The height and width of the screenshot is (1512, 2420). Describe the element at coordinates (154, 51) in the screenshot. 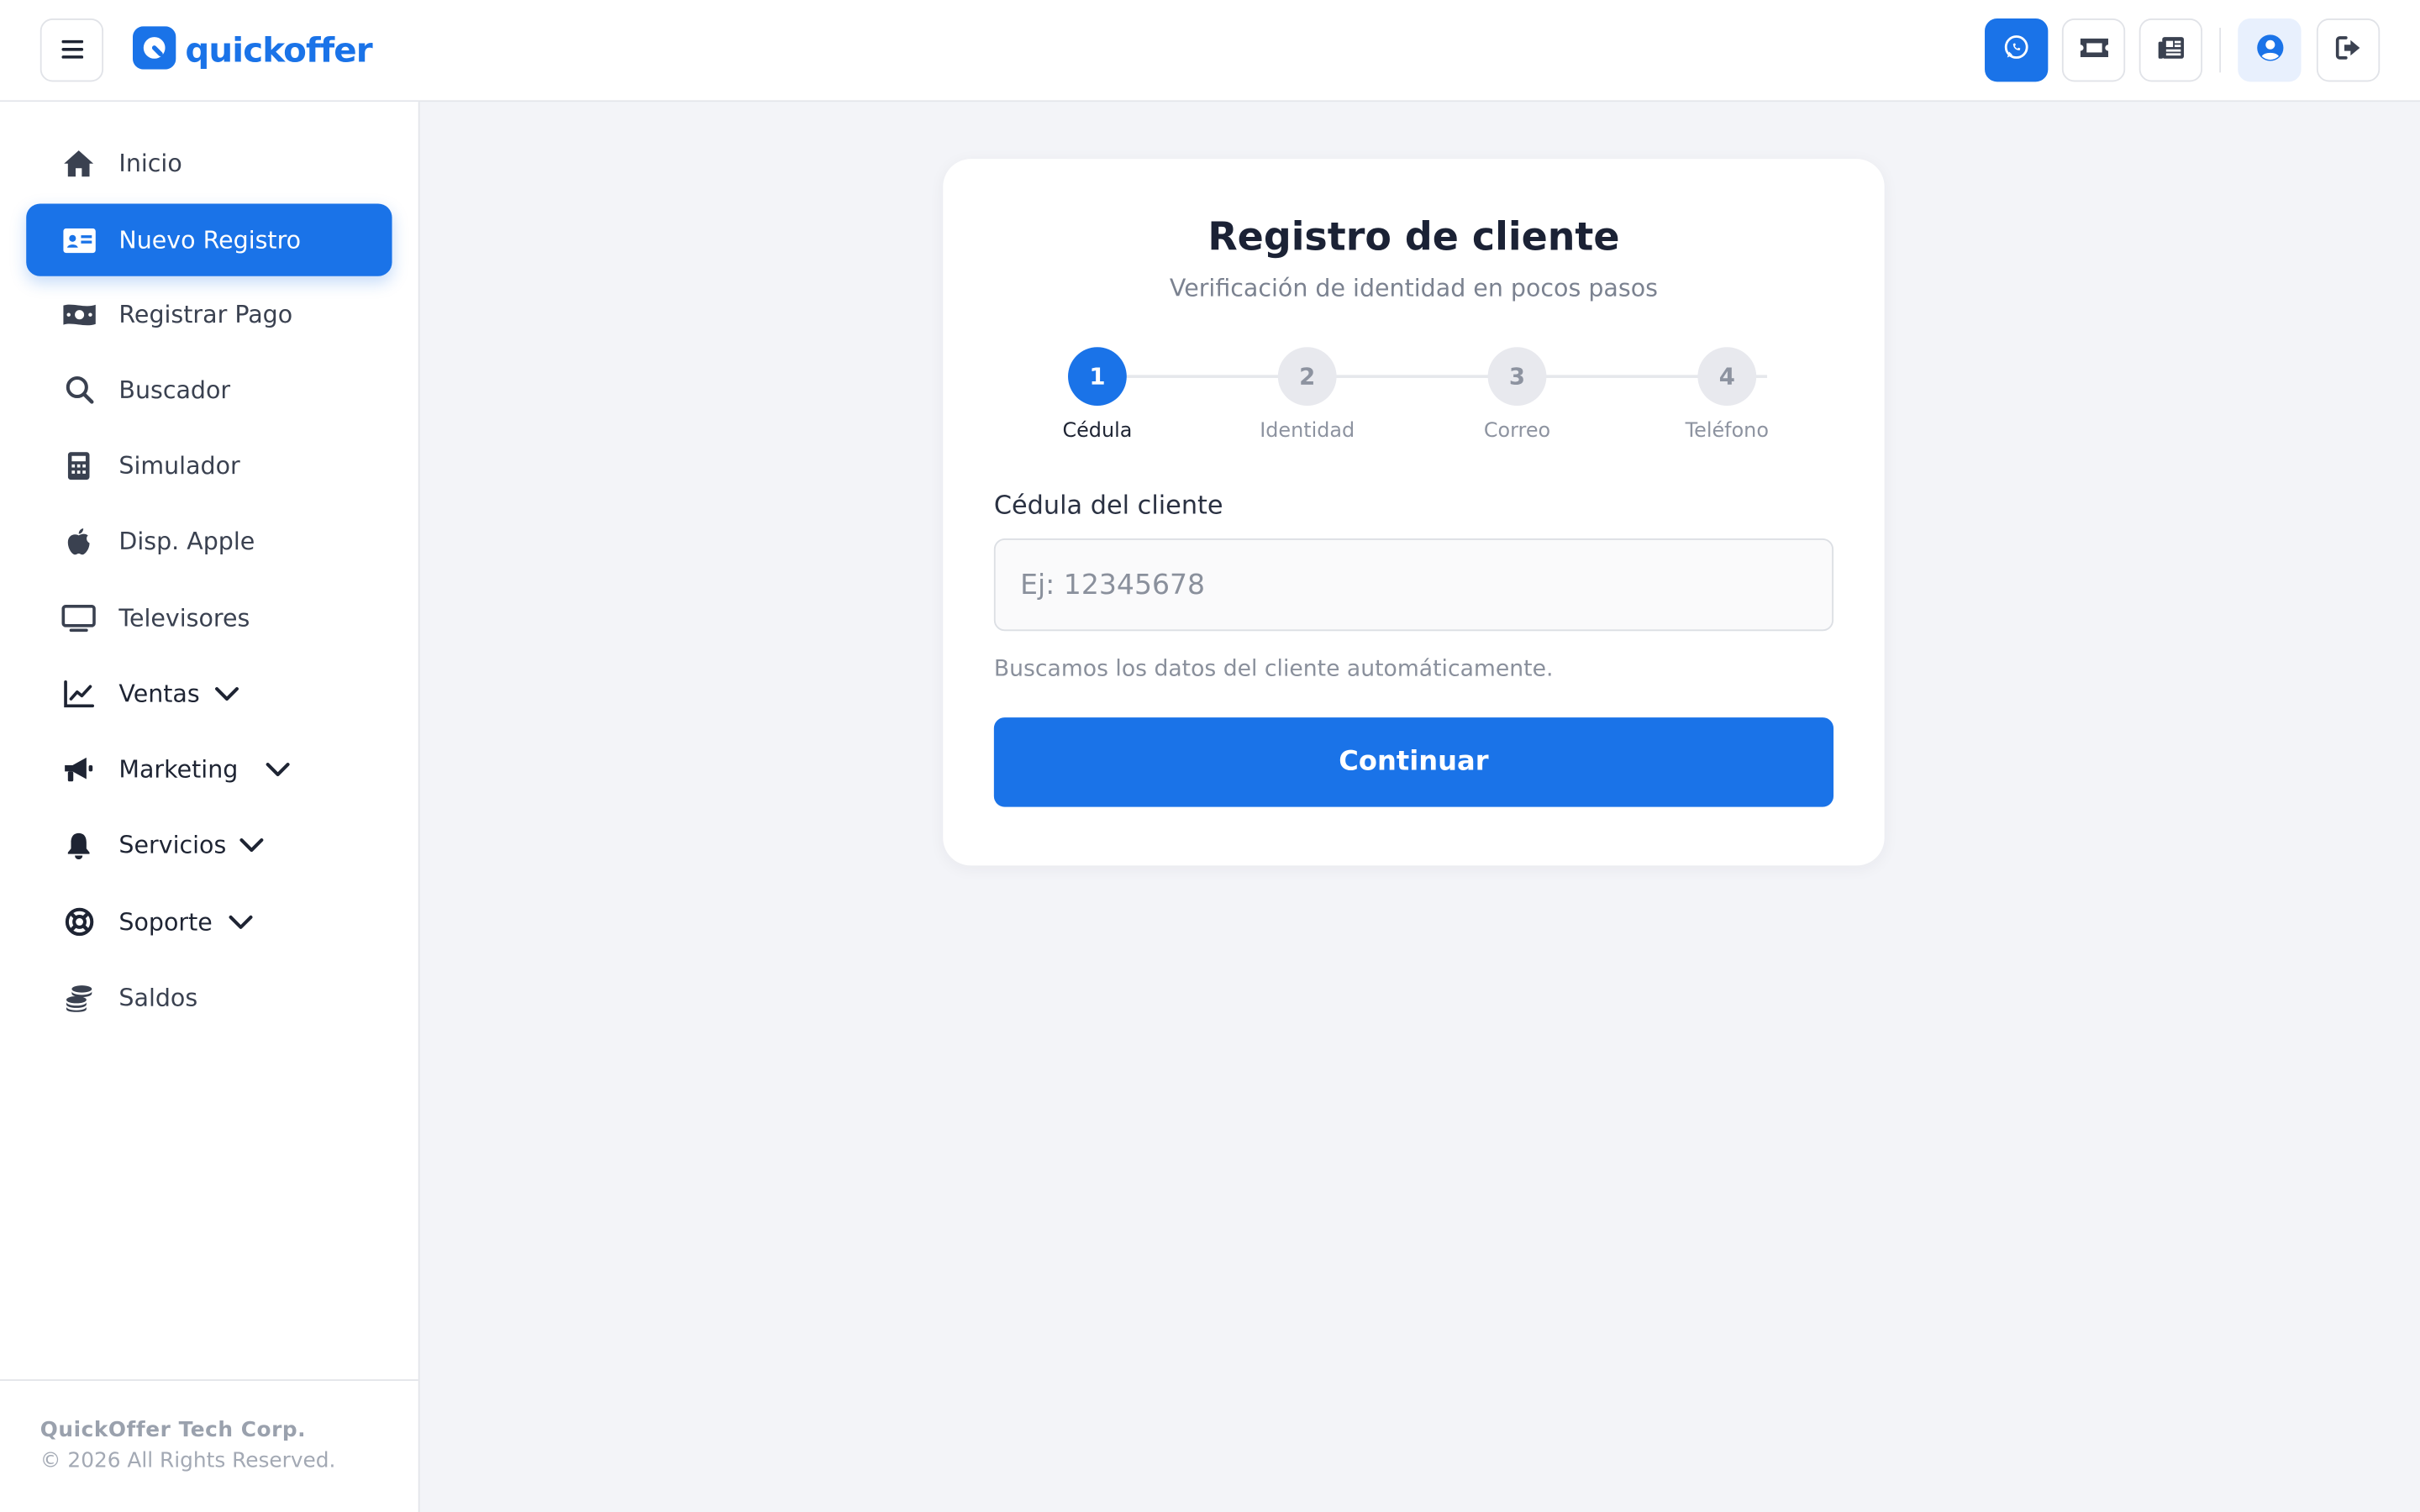

I see `logo-mark-icon` at that location.